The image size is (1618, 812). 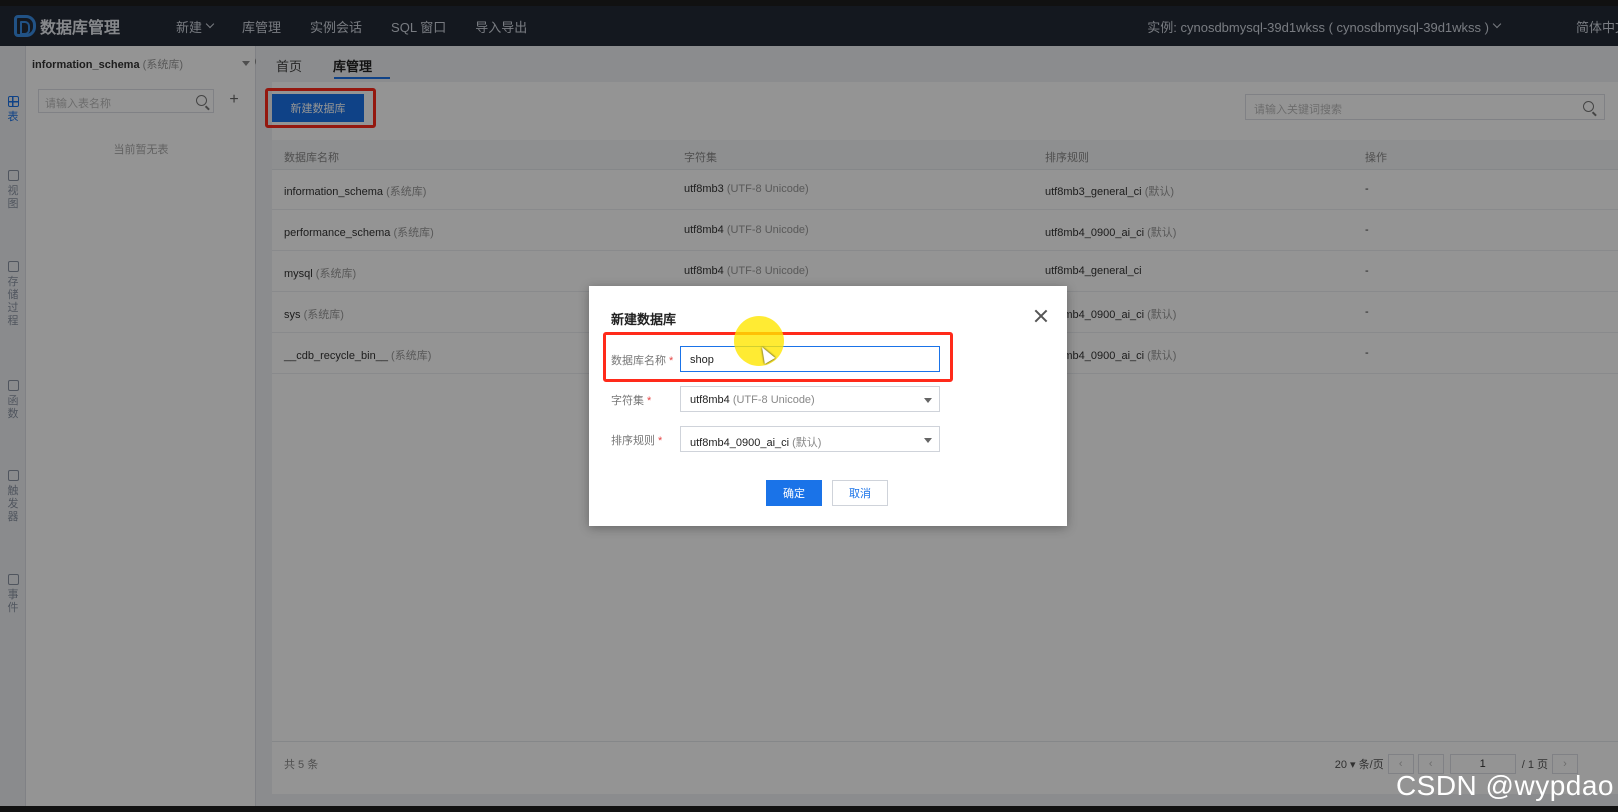 What do you see at coordinates (644, 319) in the screenshot?
I see `dialog-title: 新建数据库` at bounding box center [644, 319].